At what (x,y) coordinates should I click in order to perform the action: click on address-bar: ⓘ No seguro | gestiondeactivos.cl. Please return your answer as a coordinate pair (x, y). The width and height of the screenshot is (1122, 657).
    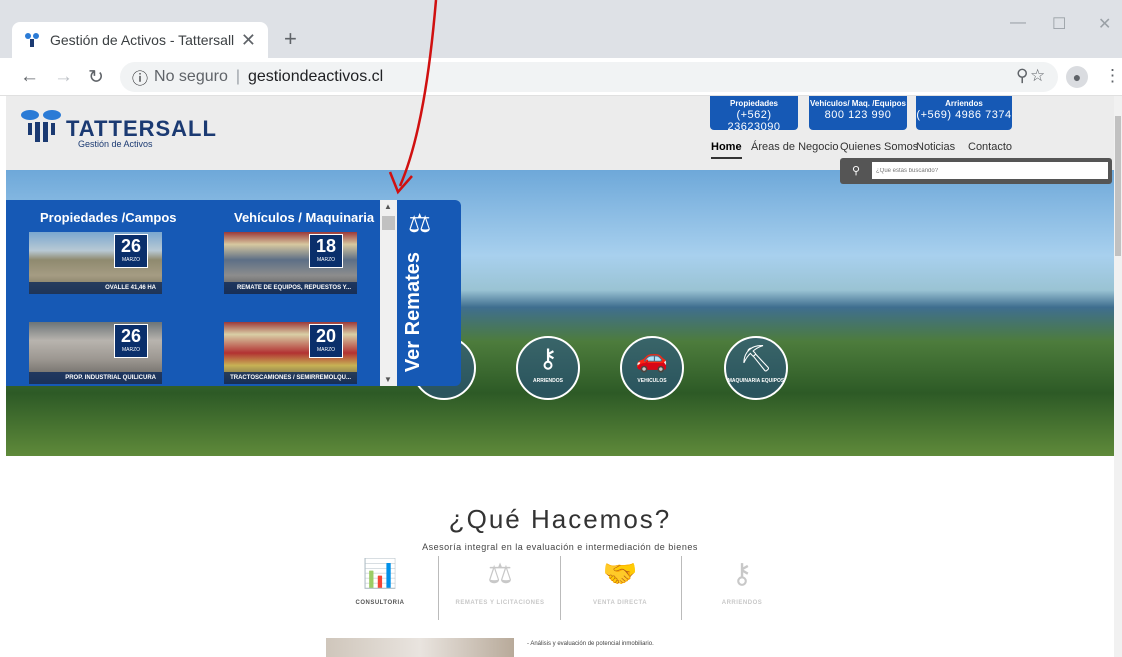
    Looking at the image, I should click on (589, 77).